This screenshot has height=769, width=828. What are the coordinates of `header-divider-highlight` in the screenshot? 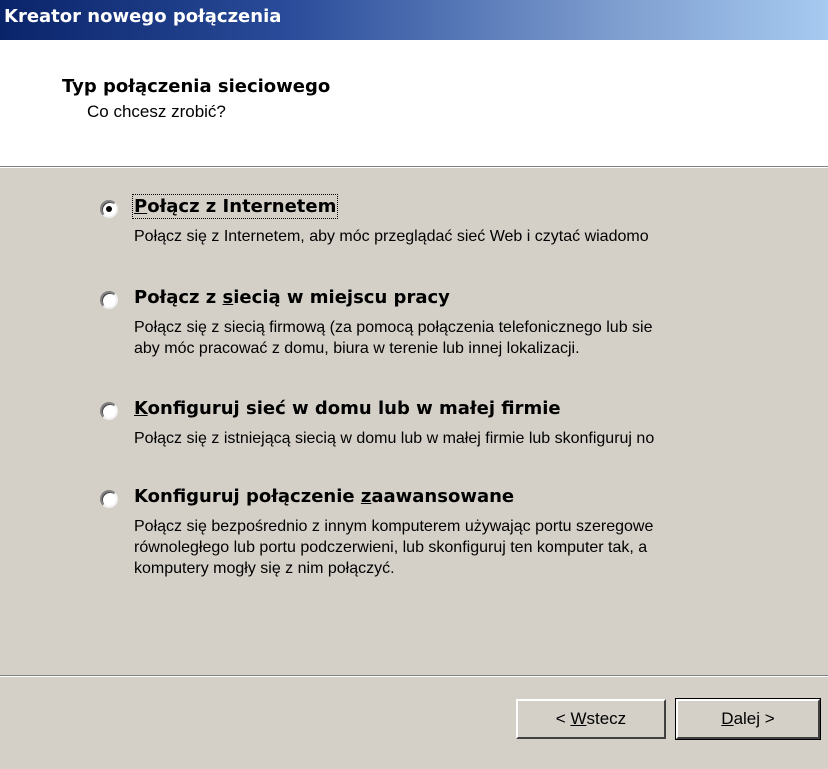 It's located at (414, 167).